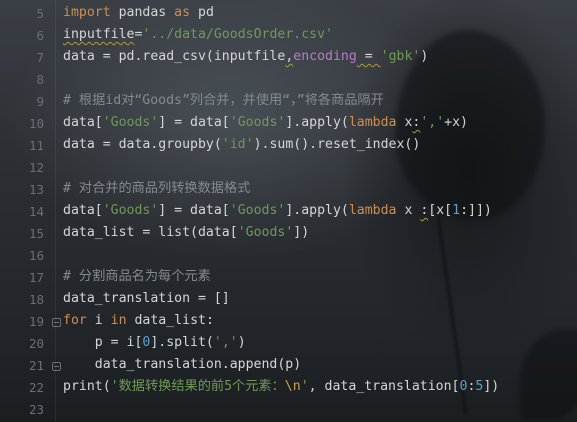  Describe the element at coordinates (111, 232) in the screenshot. I see `code-token: data_list =` at that location.